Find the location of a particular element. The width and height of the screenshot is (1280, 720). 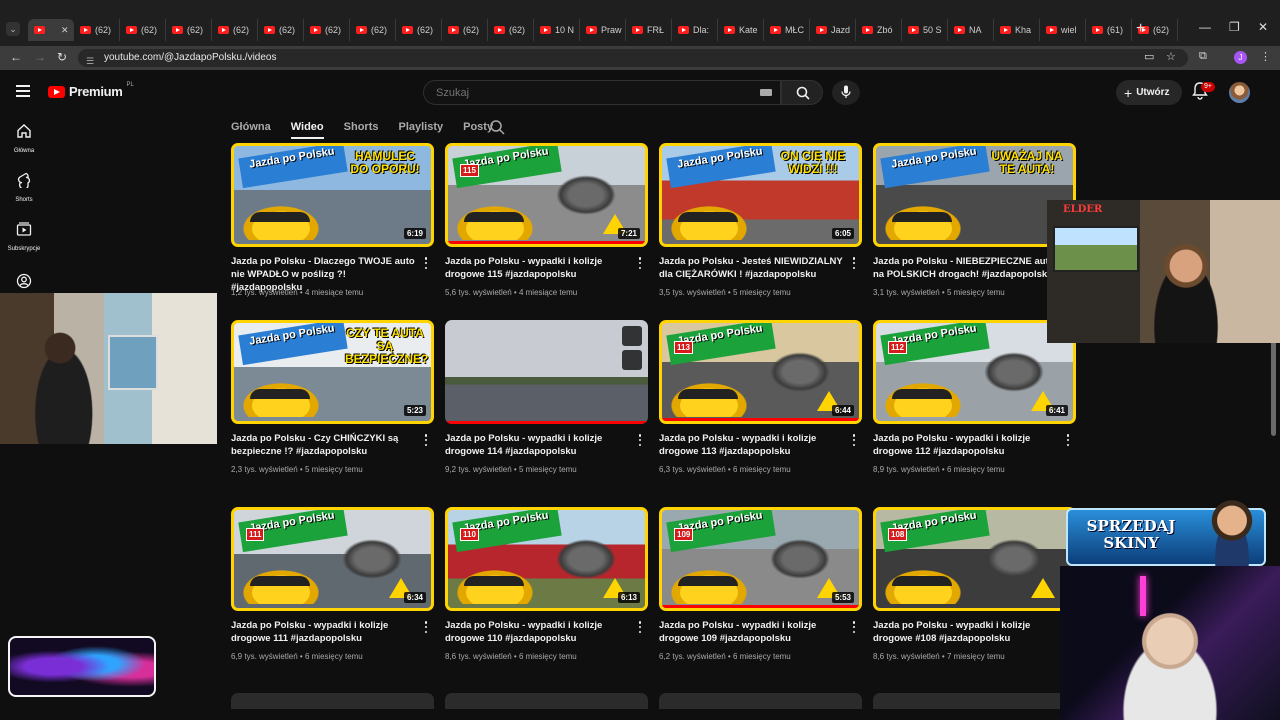

menu-icon is located at coordinates (23, 91).